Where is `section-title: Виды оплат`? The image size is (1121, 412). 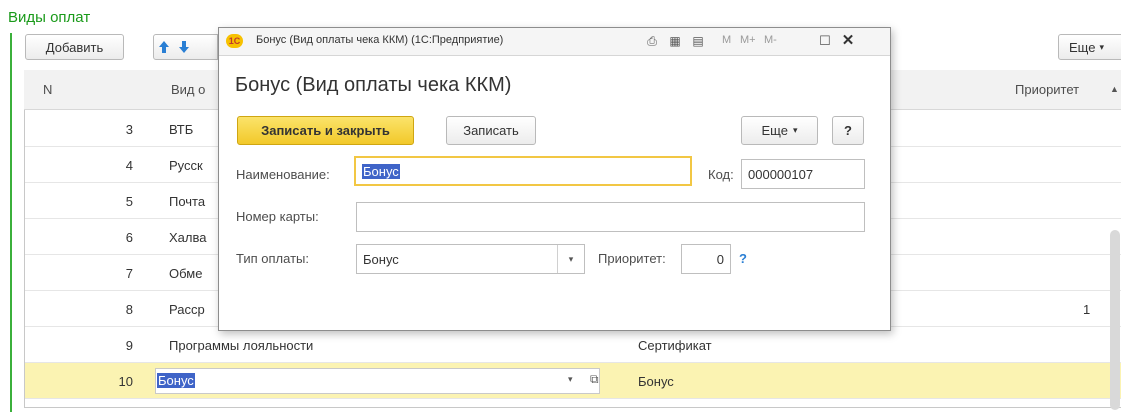
section-title: Виды оплат is located at coordinates (49, 17).